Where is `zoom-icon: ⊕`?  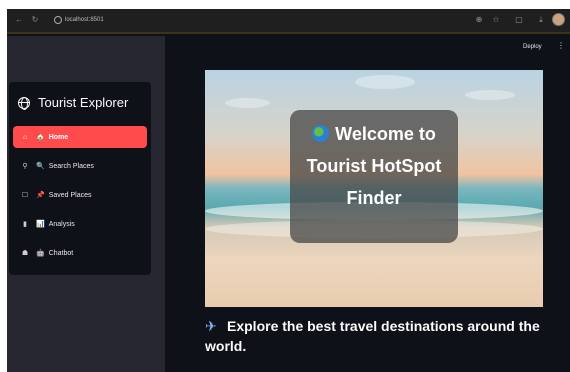
zoom-icon: ⊕ is located at coordinates (479, 20).